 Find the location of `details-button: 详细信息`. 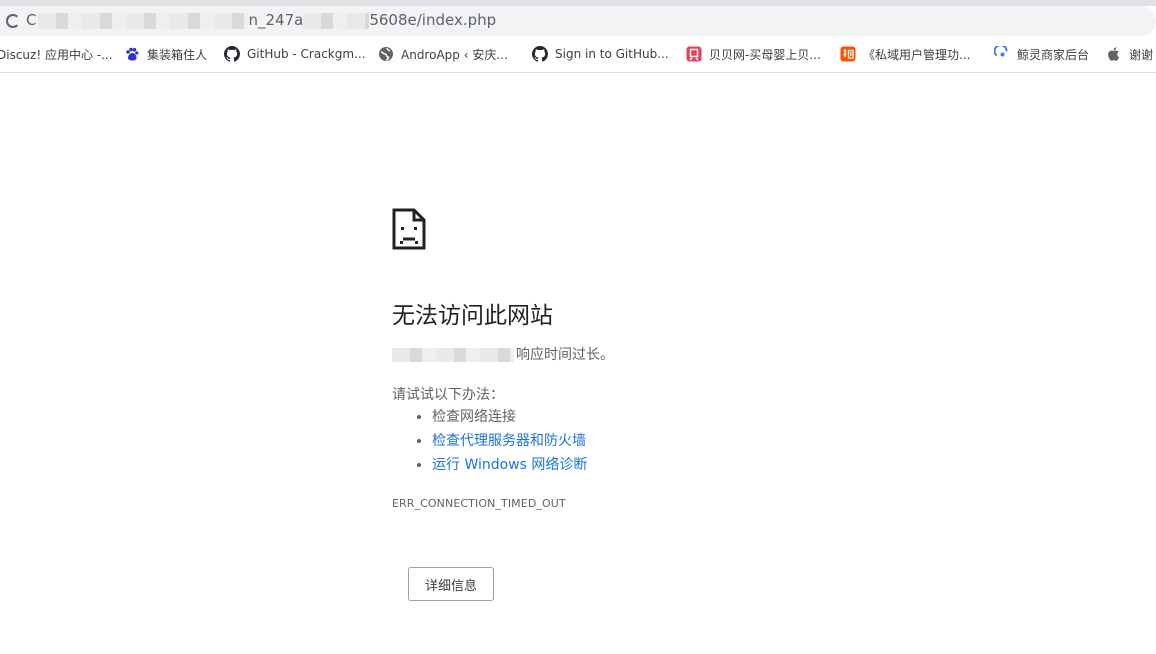

details-button: 详细信息 is located at coordinates (451, 584).